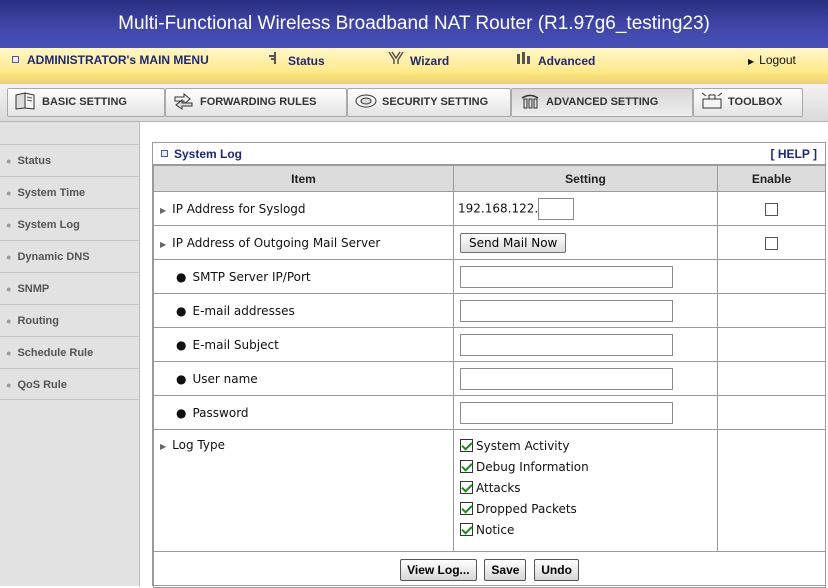  What do you see at coordinates (69, 288) in the screenshot?
I see `sidebar-item-snmp: ● SNMP` at bounding box center [69, 288].